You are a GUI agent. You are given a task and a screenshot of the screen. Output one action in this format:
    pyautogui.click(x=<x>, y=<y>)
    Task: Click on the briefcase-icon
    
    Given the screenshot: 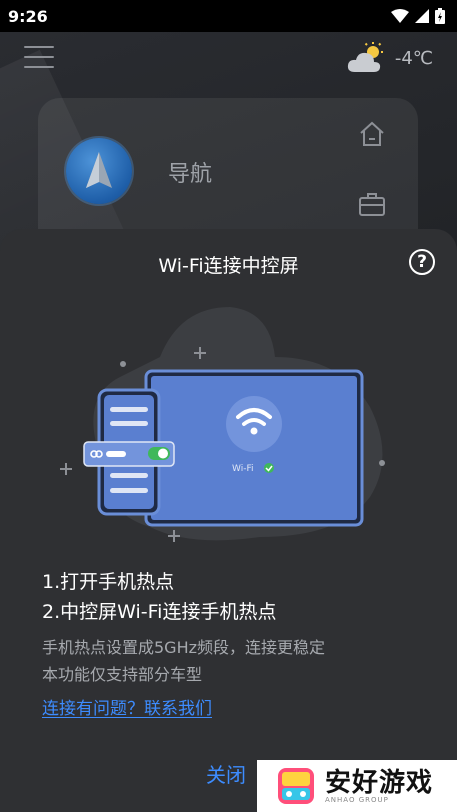 What is the action you would take?
    pyautogui.click(x=372, y=204)
    